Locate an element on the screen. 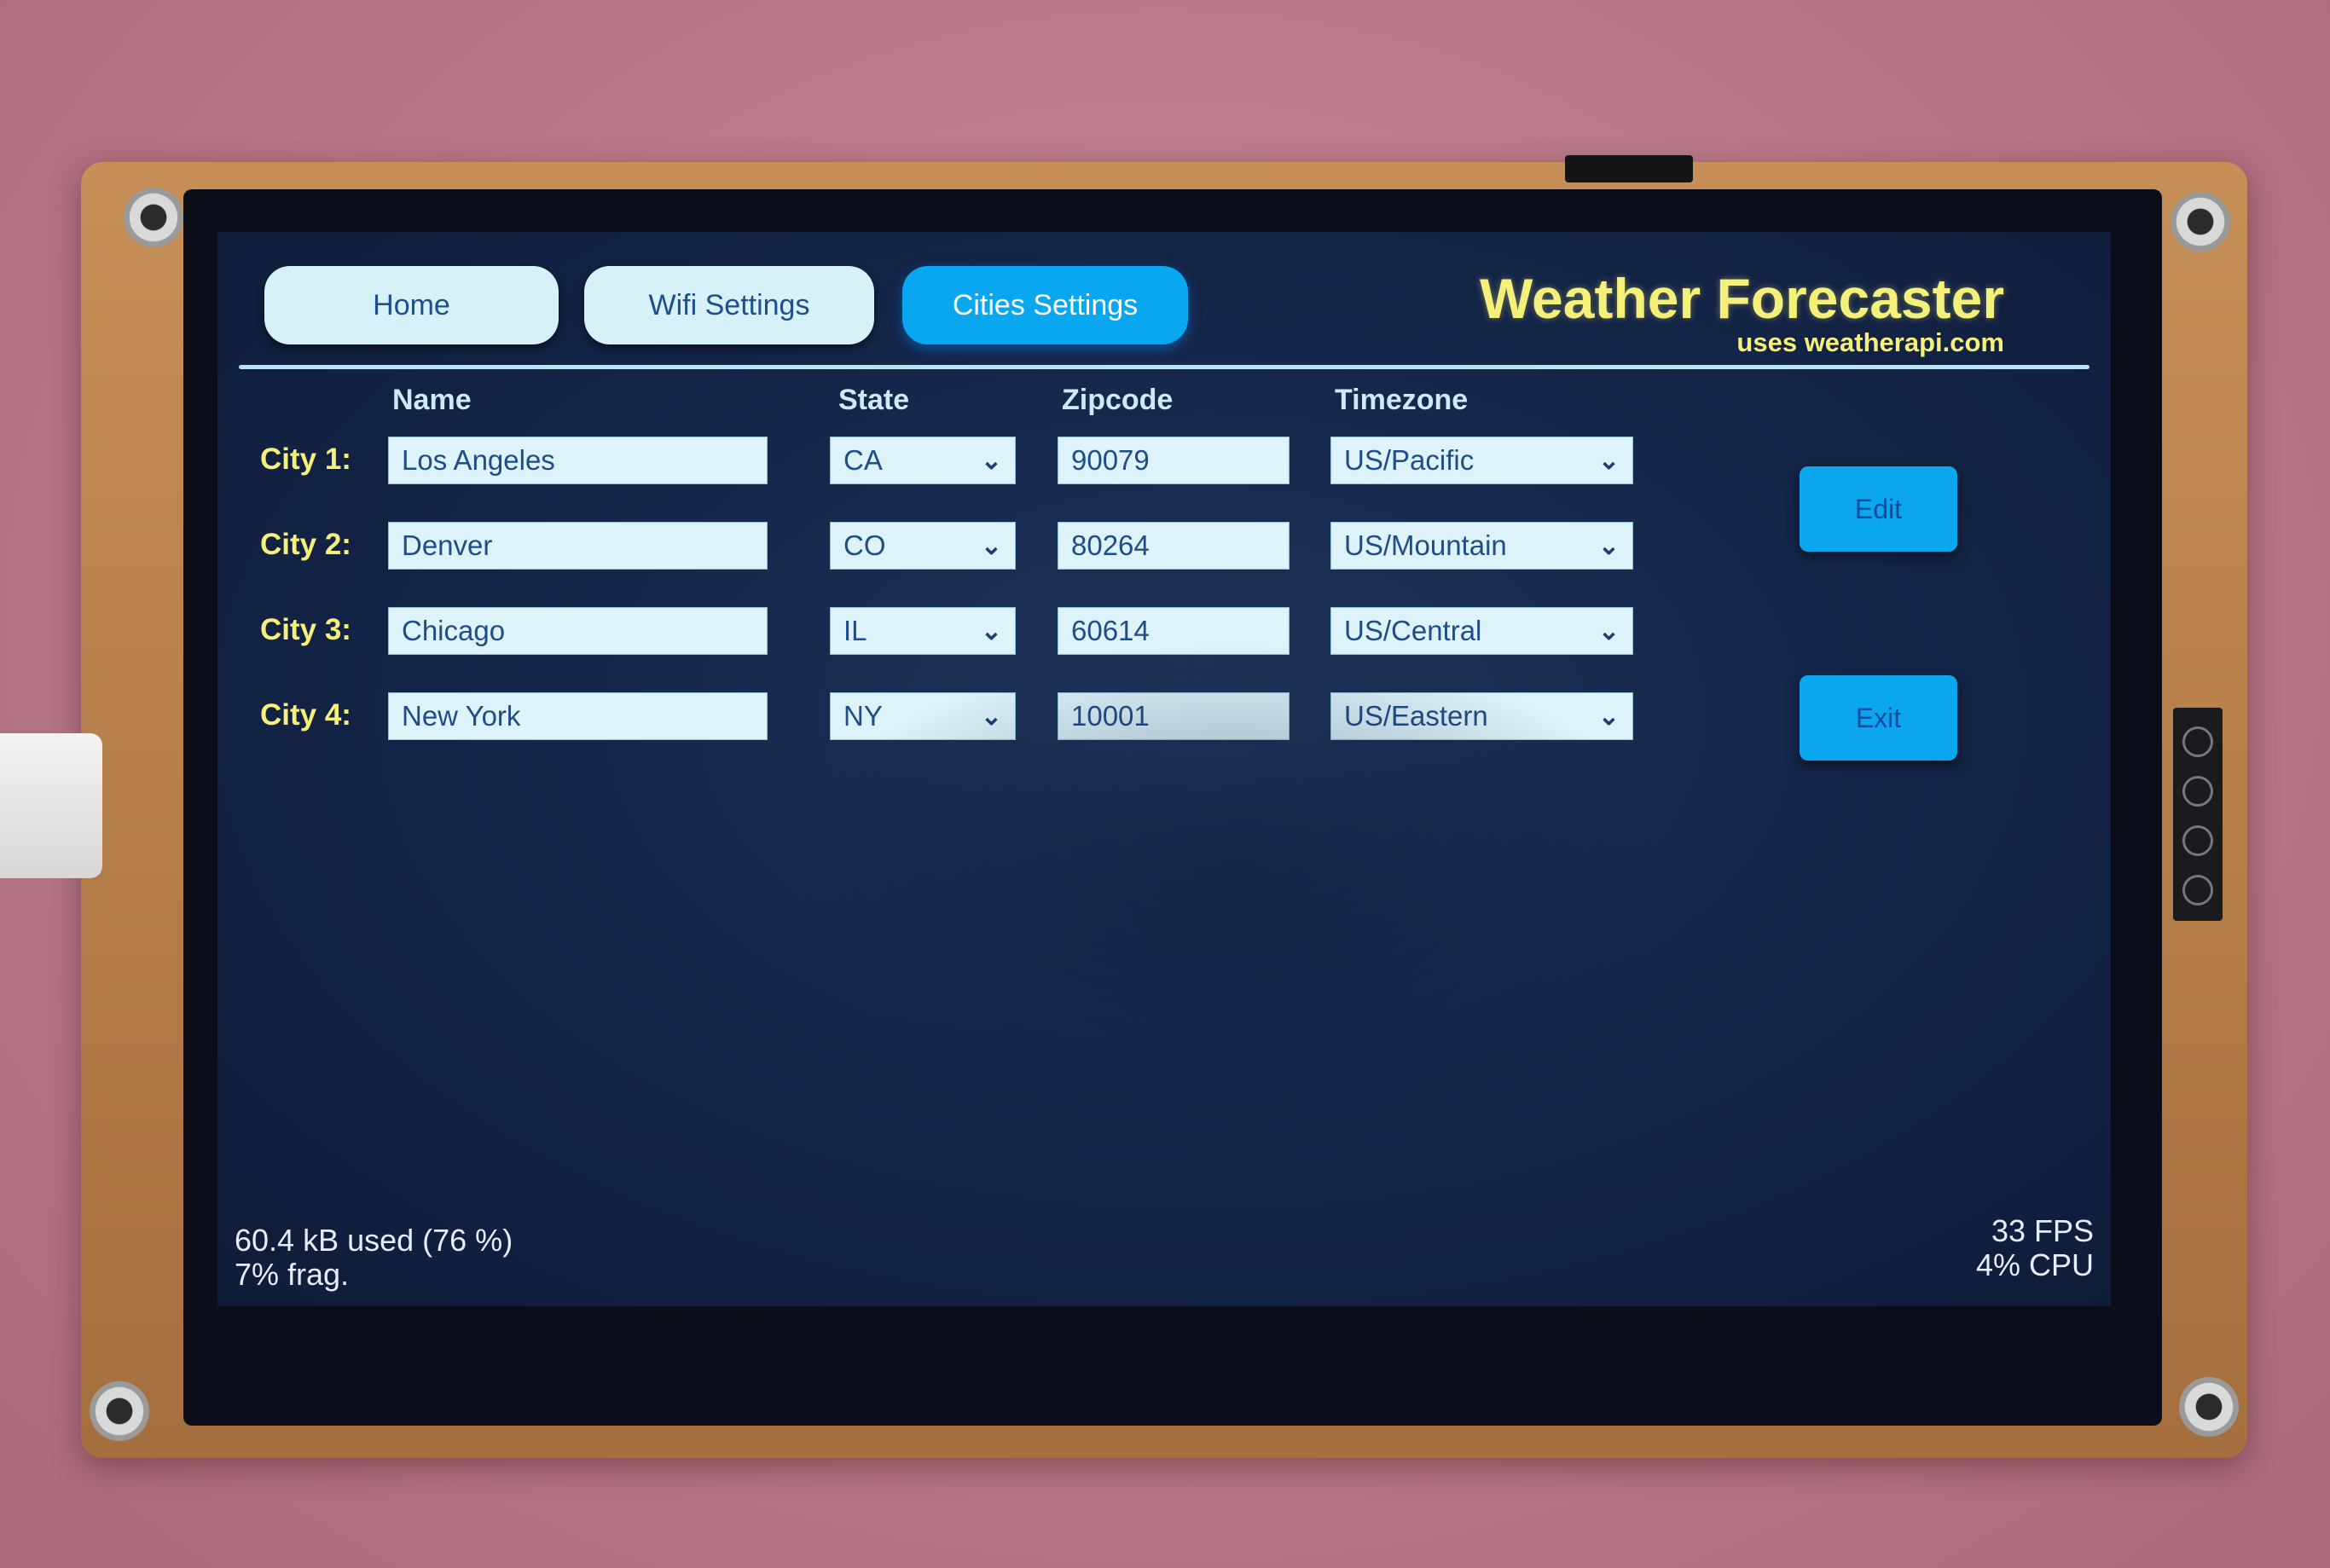  city-2-state-value: CO is located at coordinates (864, 545).